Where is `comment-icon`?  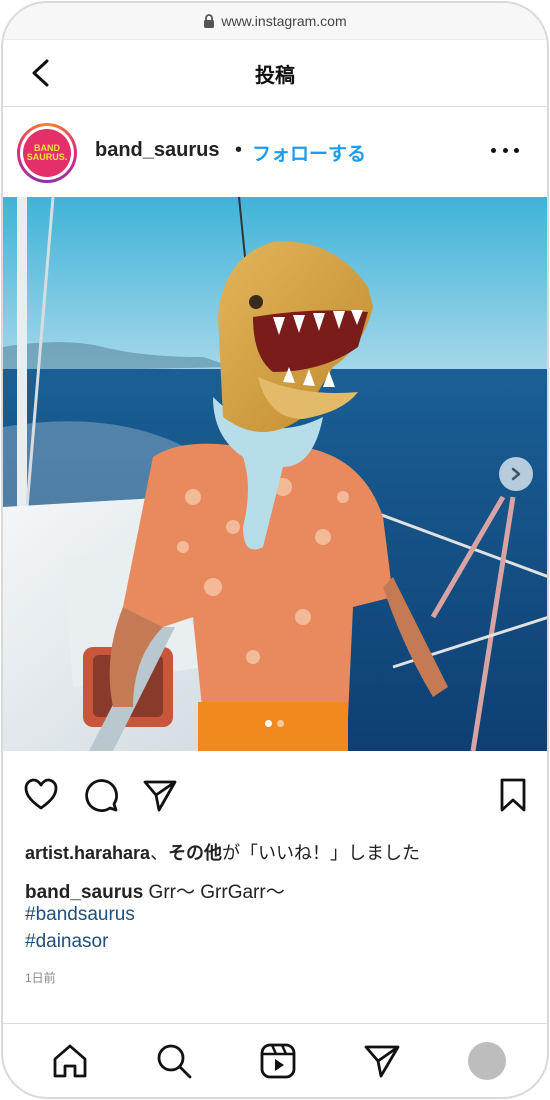
comment-icon is located at coordinates (101, 795).